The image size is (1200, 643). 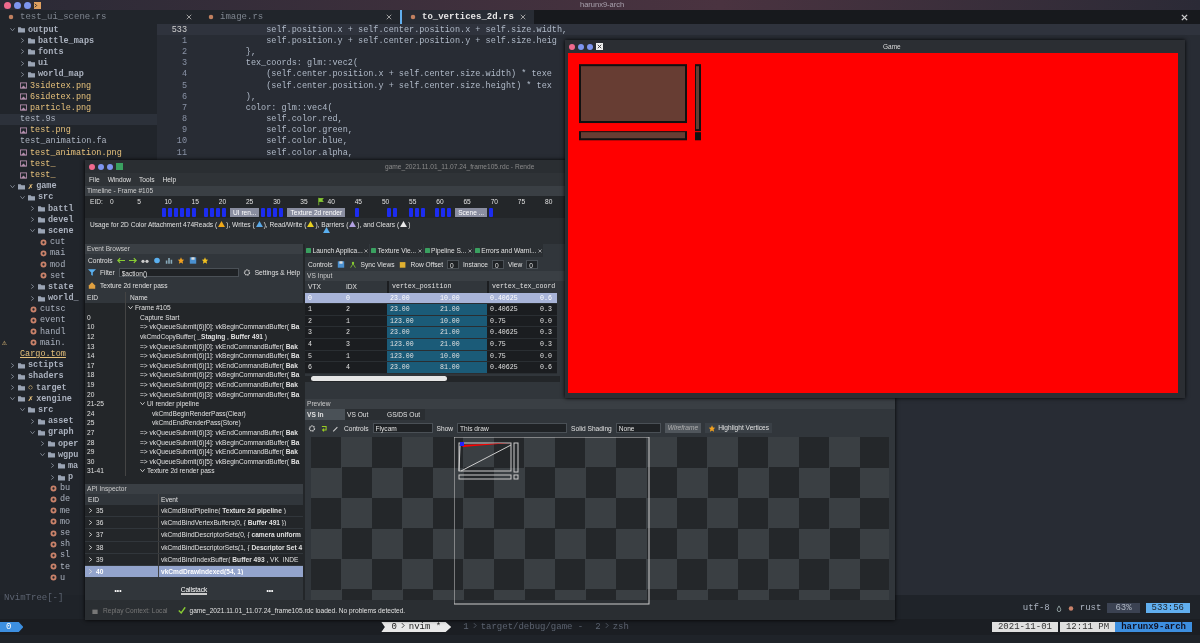 I want to click on home-icon, so click(x=92, y=285).